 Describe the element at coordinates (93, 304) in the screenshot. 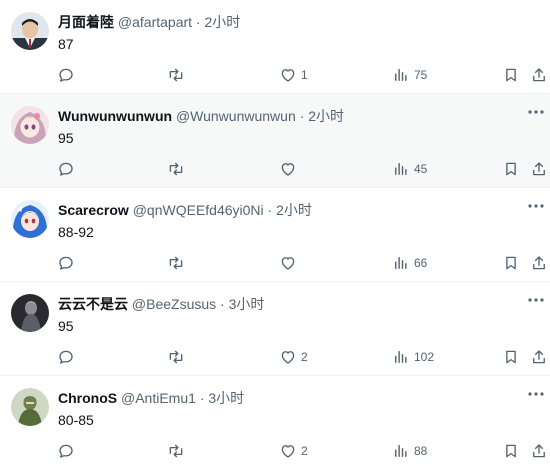

I see `display-name: 云云不是云` at that location.